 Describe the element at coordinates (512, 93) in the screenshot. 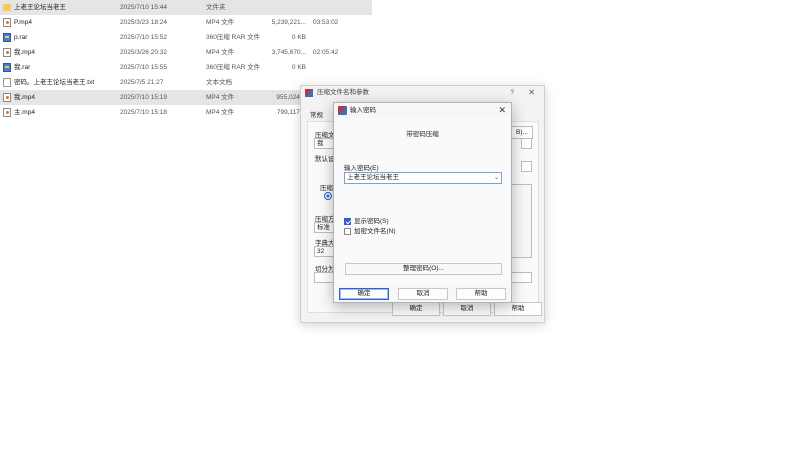

I see `help-icon: ?` at that location.